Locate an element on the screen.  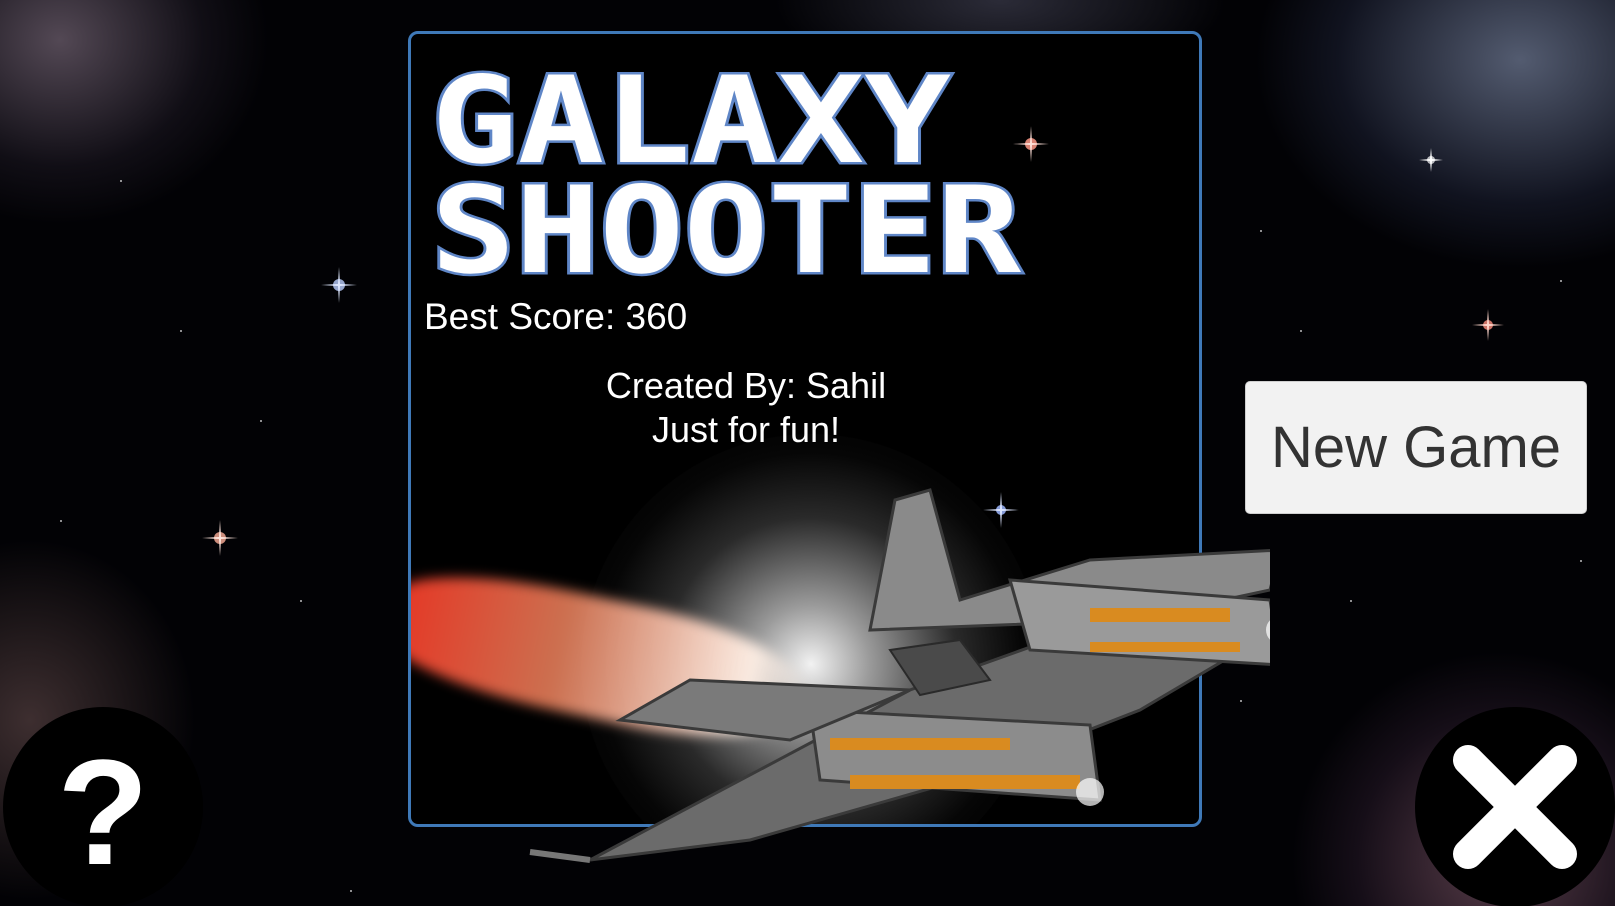
credits-block: Created By: Sahil Just for fun! is located at coordinates (746, 408).